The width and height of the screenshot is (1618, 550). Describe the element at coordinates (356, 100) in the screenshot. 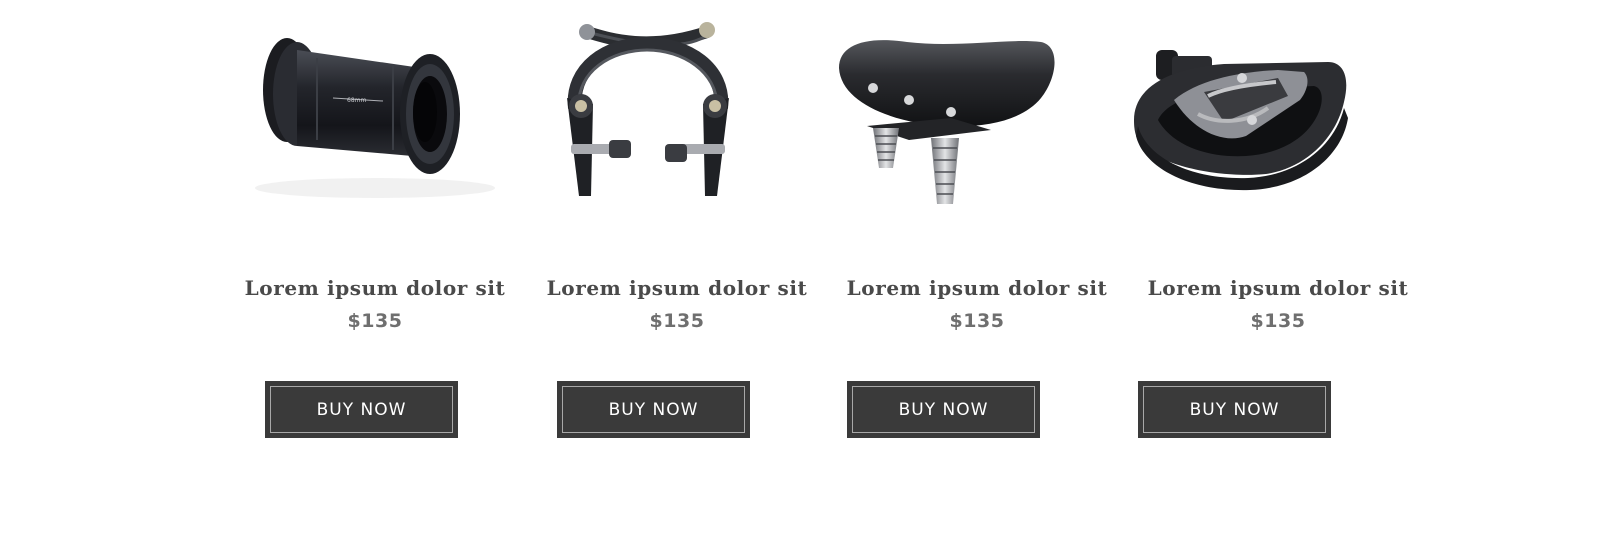

I see `bottom-bracket-size-label: 68mm` at that location.